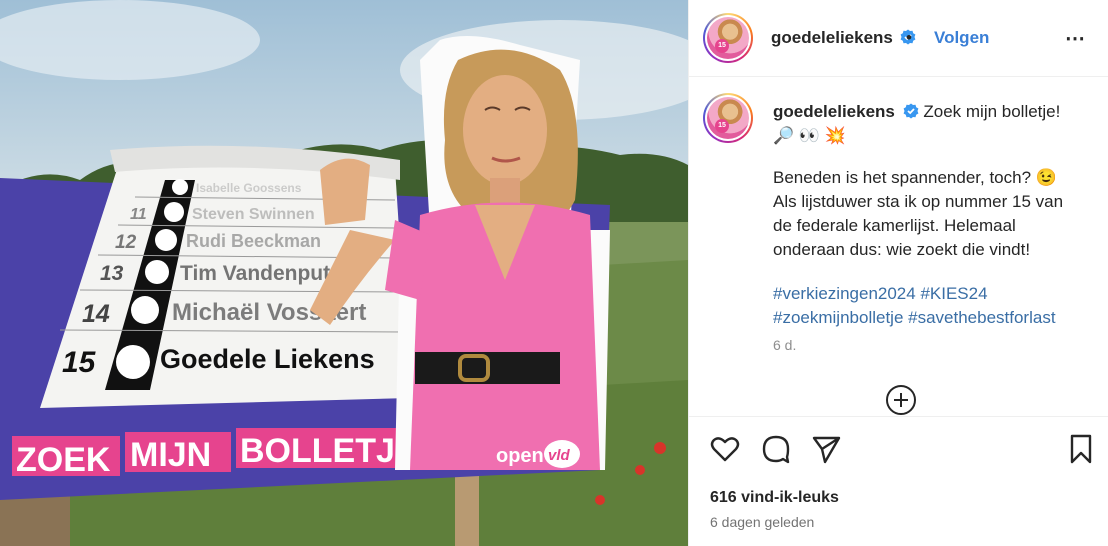 The image size is (1108, 546). Describe the element at coordinates (725, 449) in the screenshot. I see `like-heart-icon` at that location.